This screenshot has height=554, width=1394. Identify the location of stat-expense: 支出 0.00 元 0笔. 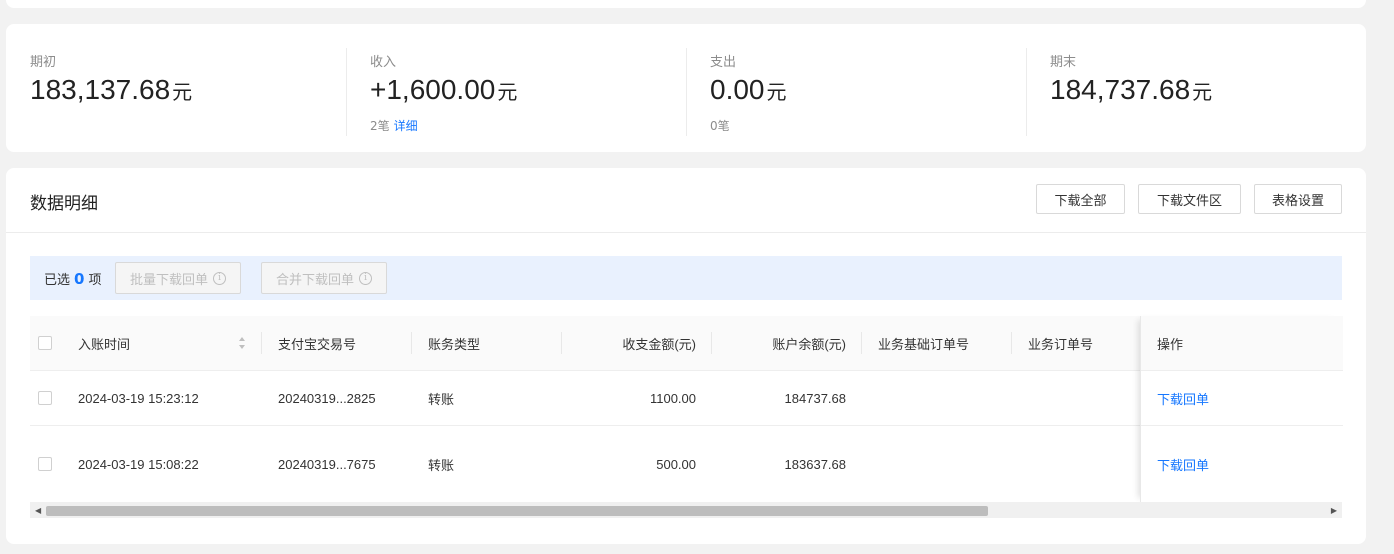
(856, 88).